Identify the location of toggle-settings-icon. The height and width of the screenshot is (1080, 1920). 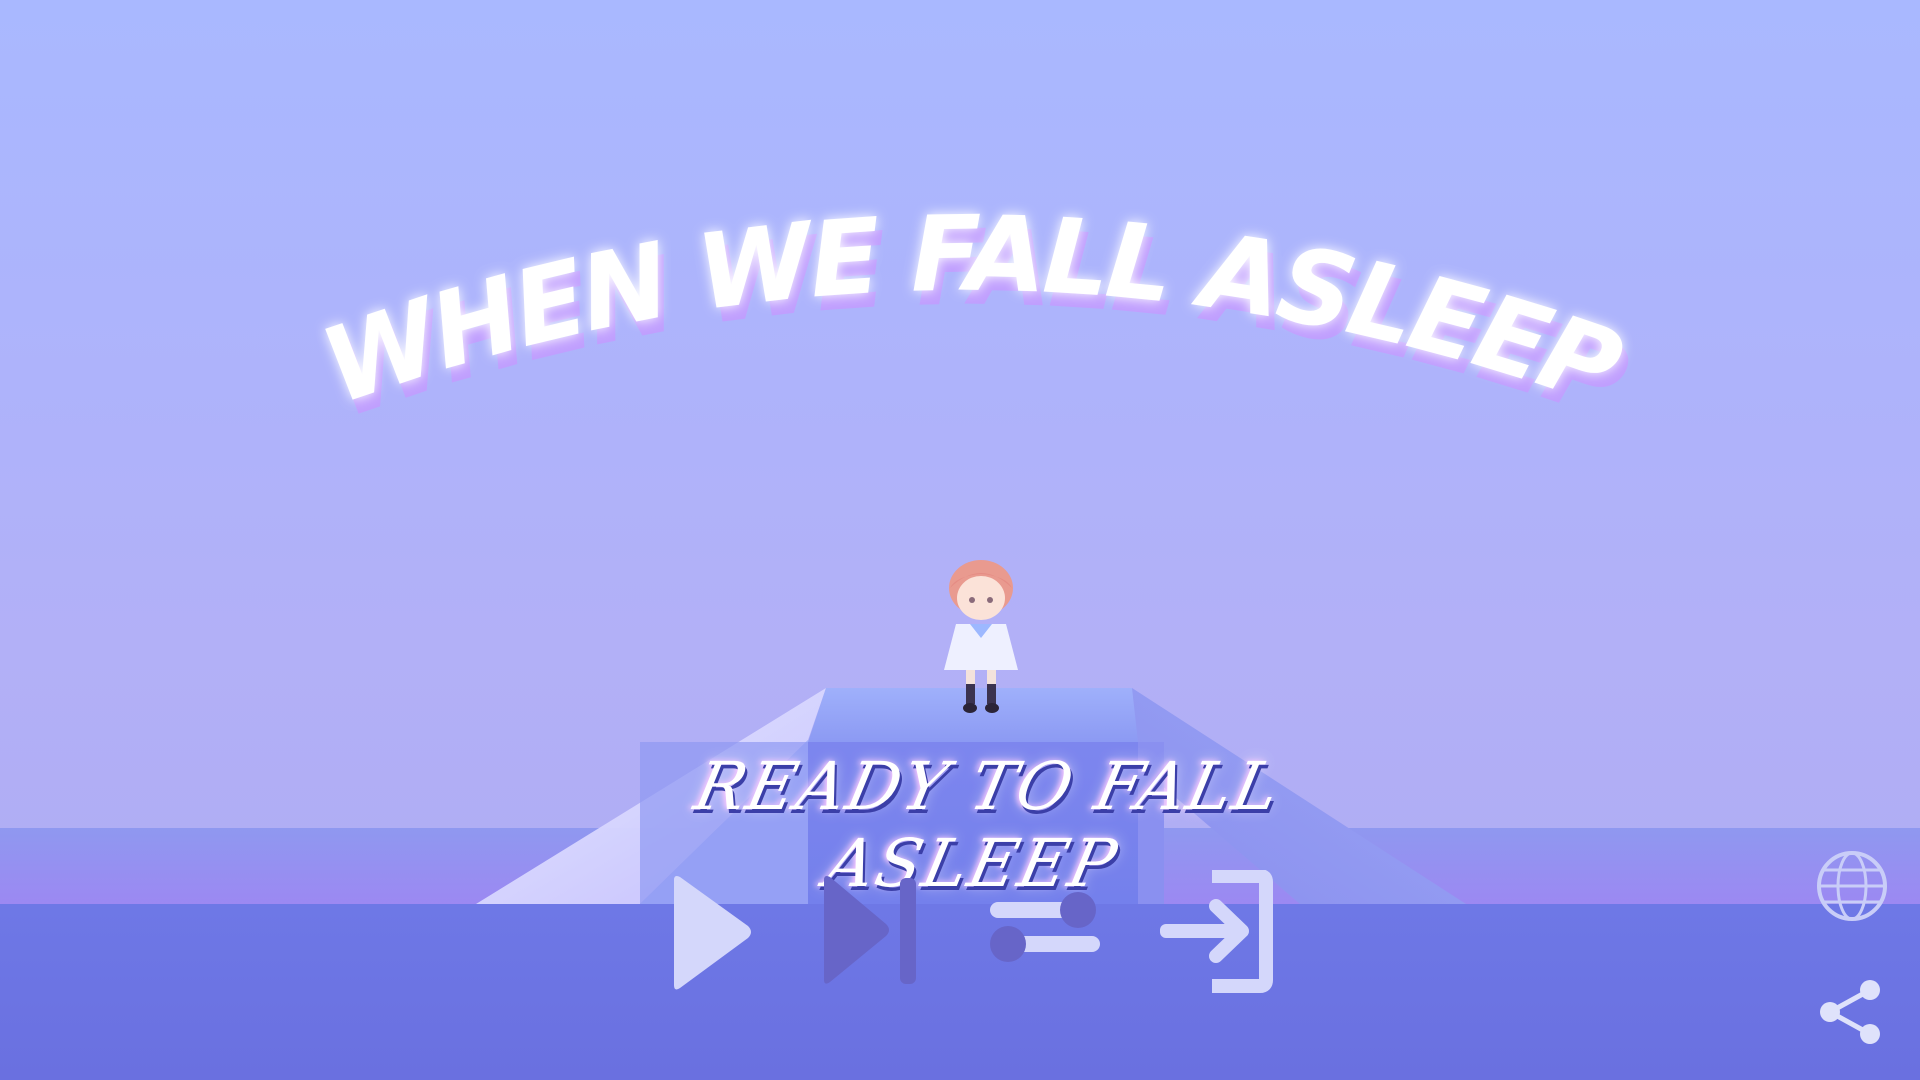
(1045, 927).